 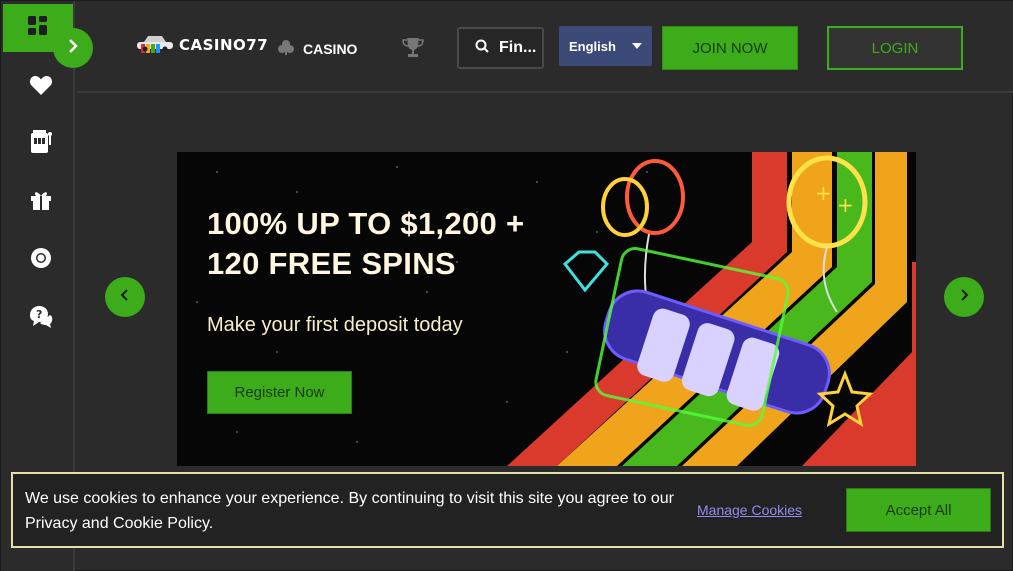 I want to click on slot-machine-icon, so click(x=41, y=144).